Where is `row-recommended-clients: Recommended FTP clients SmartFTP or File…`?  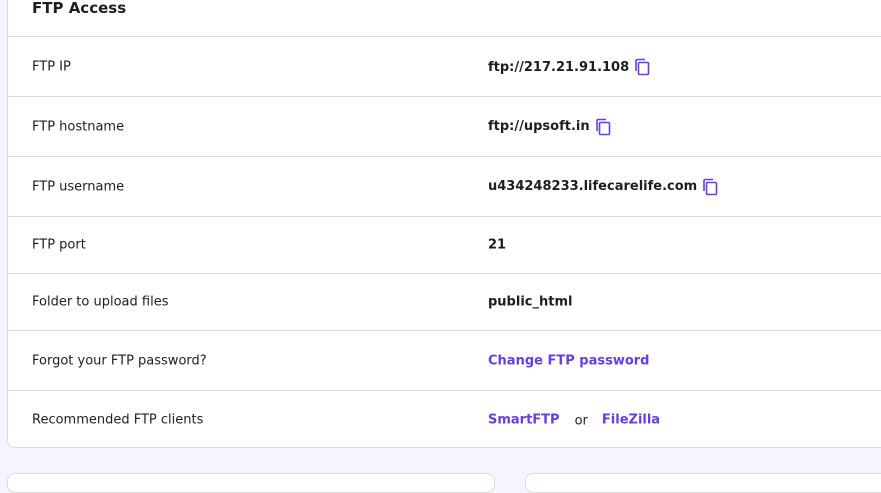
row-recommended-clients: Recommended FTP clients SmartFTP or File… is located at coordinates (444, 419).